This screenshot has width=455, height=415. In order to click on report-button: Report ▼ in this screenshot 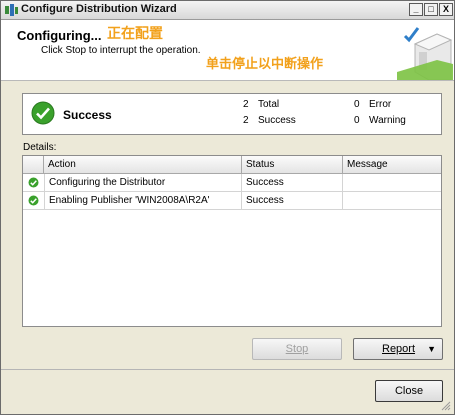, I will do `click(398, 349)`.